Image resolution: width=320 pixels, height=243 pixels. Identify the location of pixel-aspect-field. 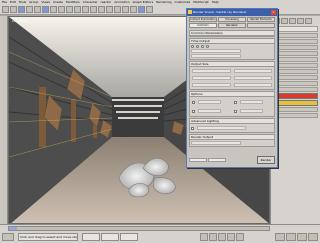
(252, 85).